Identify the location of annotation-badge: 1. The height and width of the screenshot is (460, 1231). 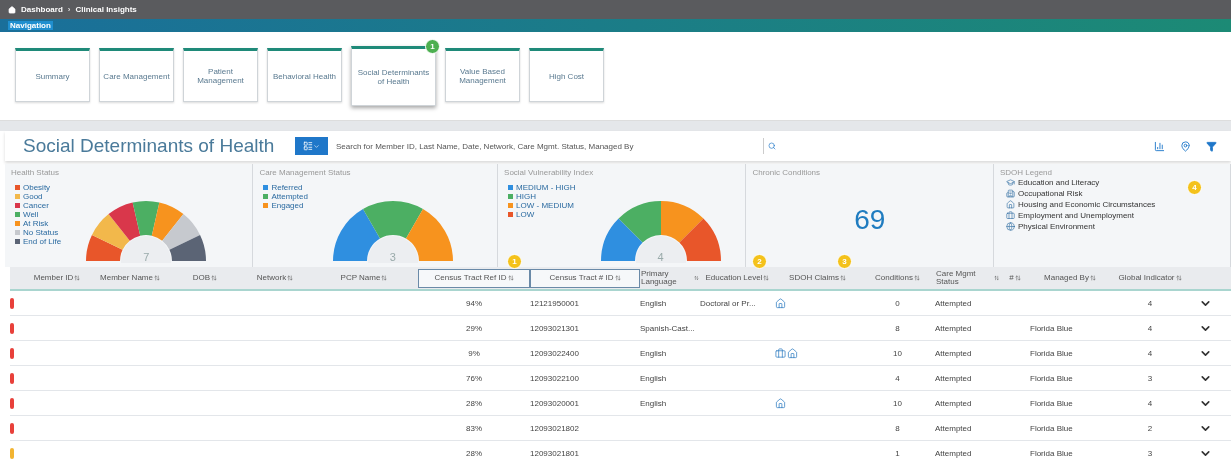
(432, 46).